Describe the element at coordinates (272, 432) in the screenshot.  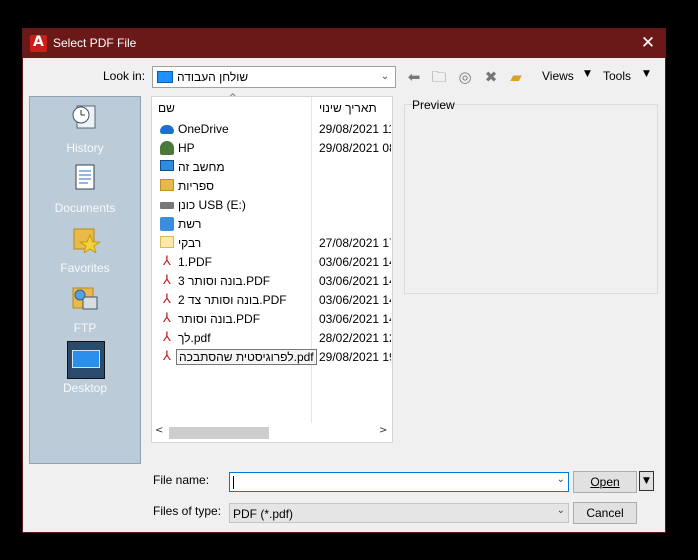
I see `horizontal-scrollbar: < >` at that location.